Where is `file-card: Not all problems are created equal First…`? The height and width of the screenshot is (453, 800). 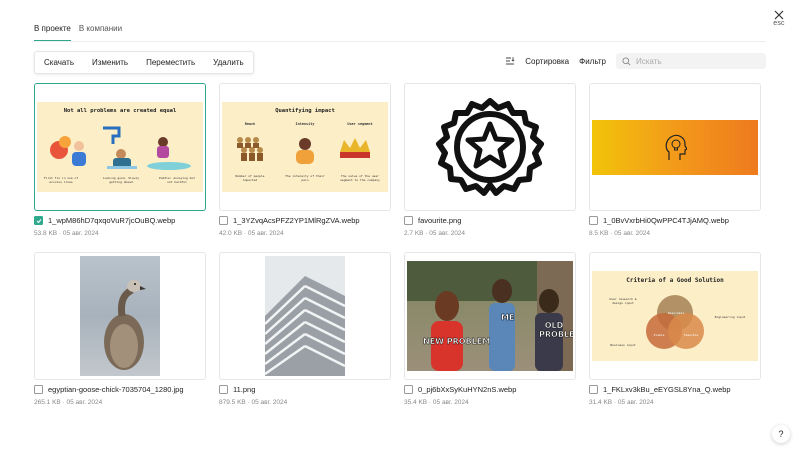
file-card: Not all problems are created equal First… is located at coordinates (120, 160).